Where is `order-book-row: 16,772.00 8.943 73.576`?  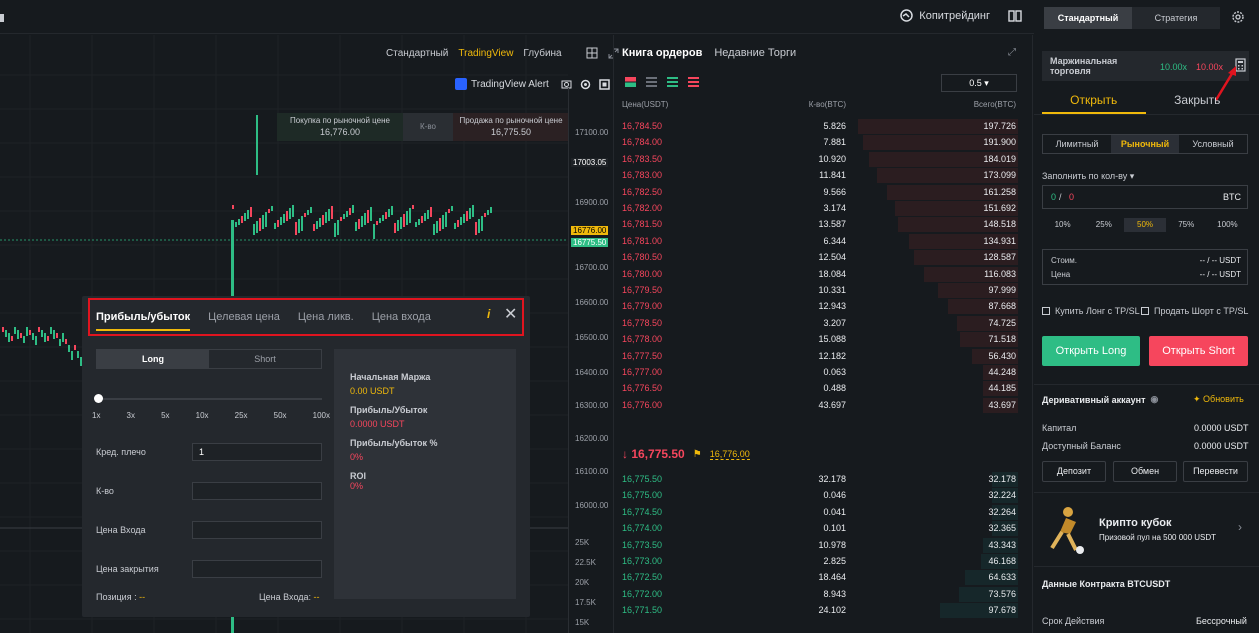
order-book-row: 16,772.00 8.943 73.576 is located at coordinates (820, 594).